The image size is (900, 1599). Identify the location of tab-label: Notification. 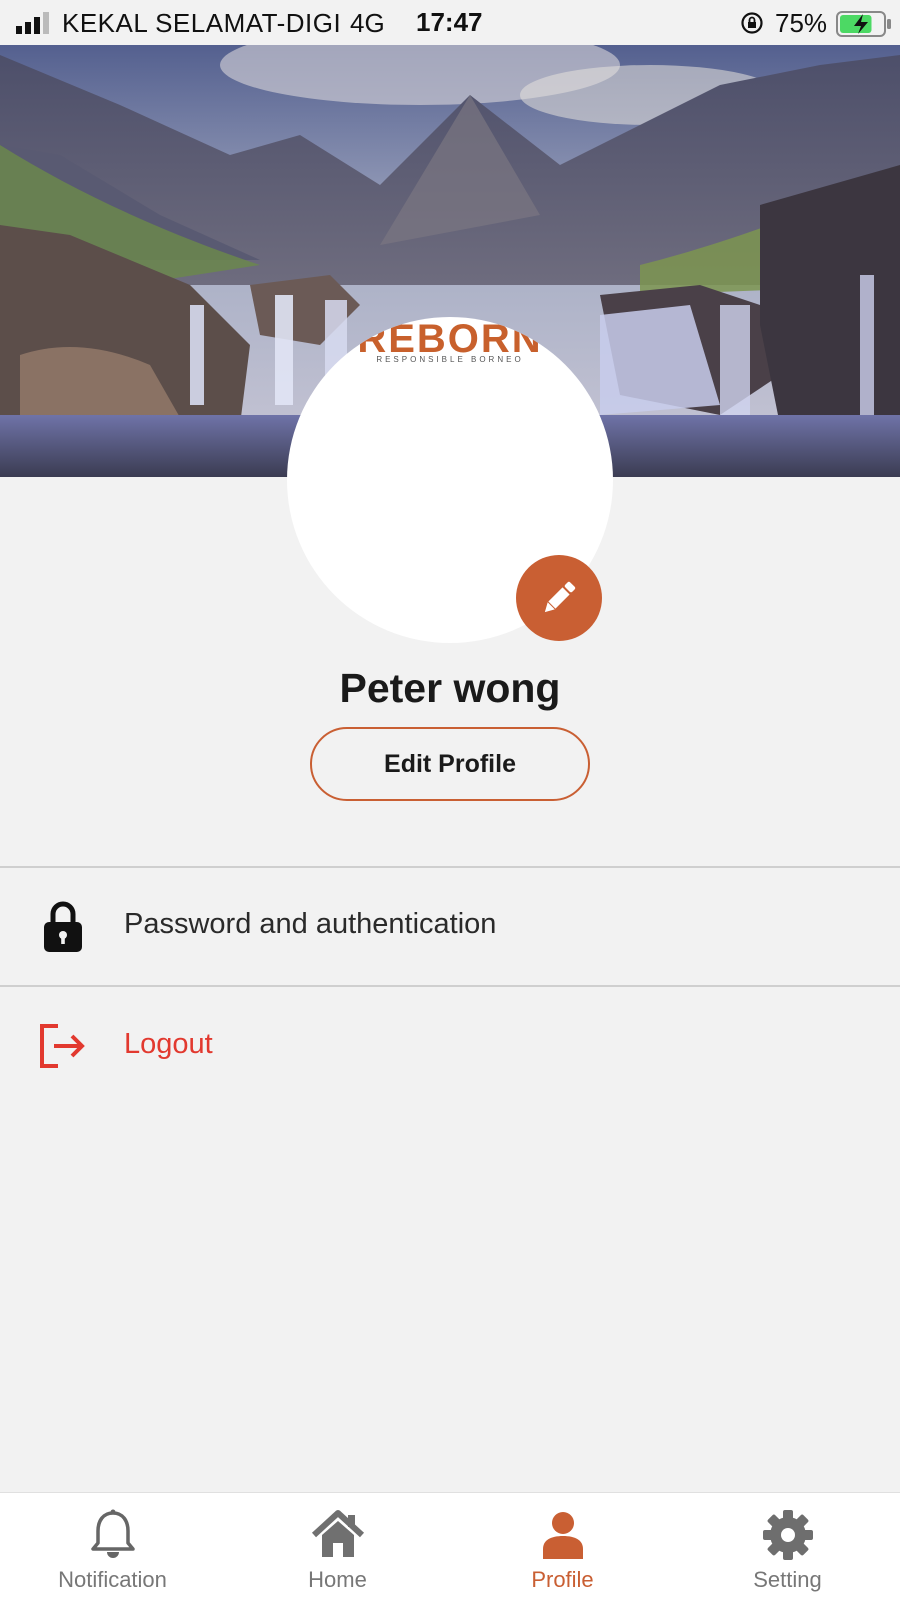
(112, 1579).